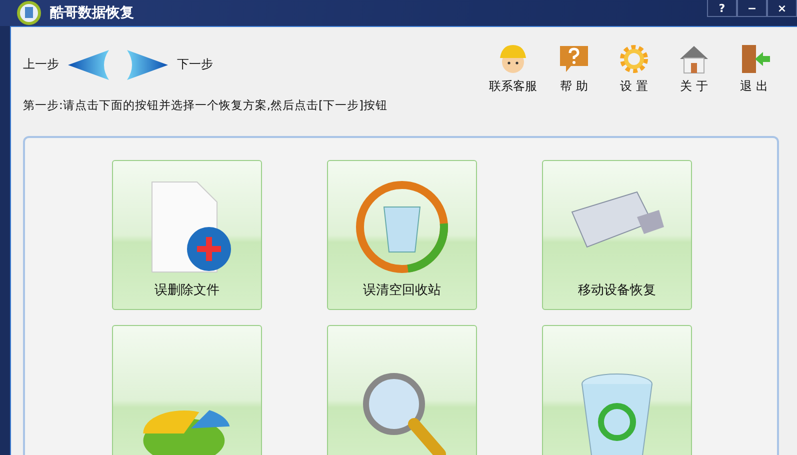  I want to click on recovery-option-button: 误清空回收站, so click(402, 235).